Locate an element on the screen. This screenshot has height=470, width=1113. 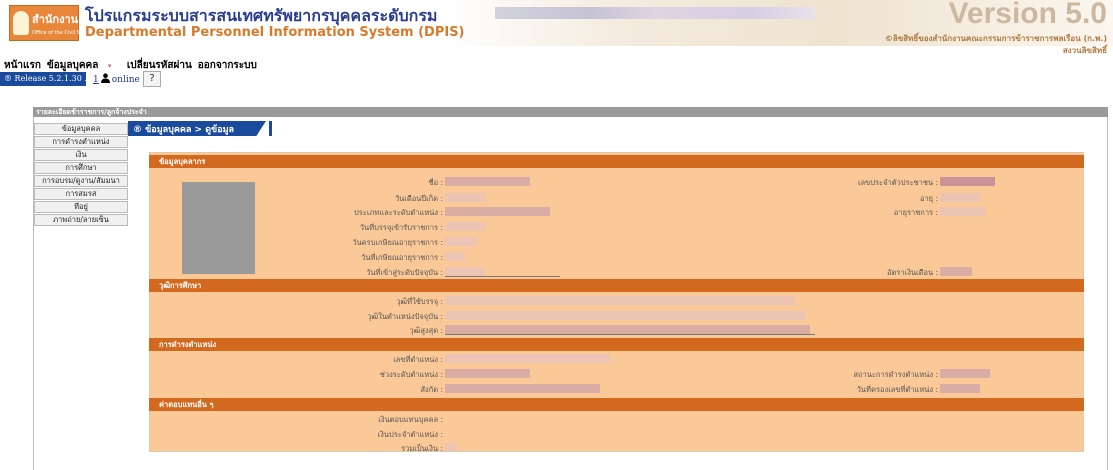
value-affiliation is located at coordinates (522, 388).